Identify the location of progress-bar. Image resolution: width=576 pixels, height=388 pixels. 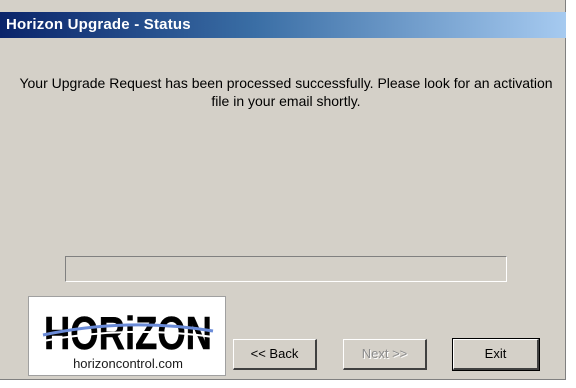
(286, 269).